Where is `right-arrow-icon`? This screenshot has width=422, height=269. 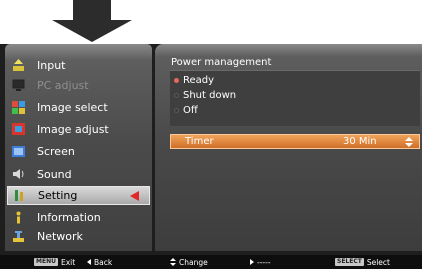
right-arrow-icon is located at coordinates (252, 262).